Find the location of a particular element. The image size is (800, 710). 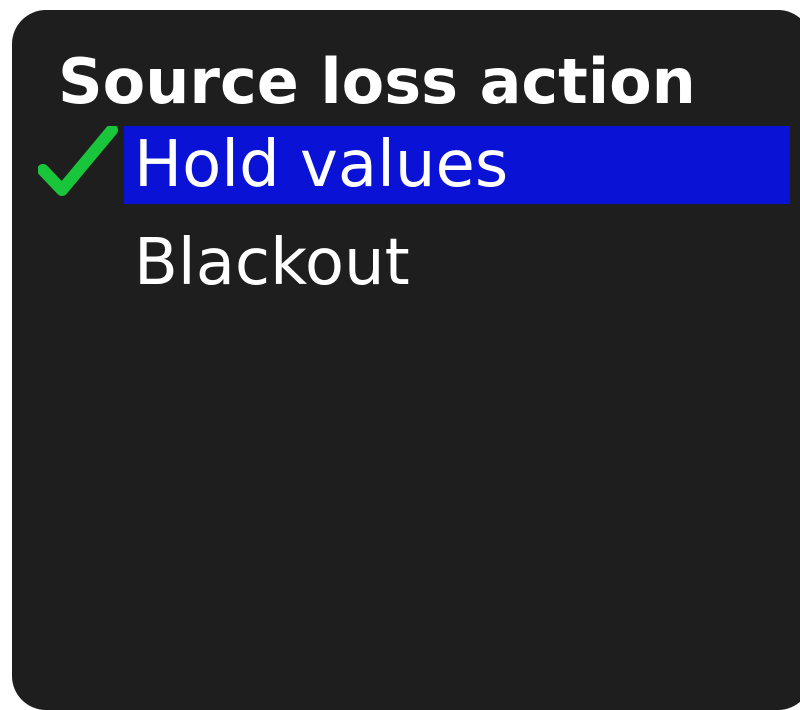

menu-option-blackout: Blackout is located at coordinates (406, 263).